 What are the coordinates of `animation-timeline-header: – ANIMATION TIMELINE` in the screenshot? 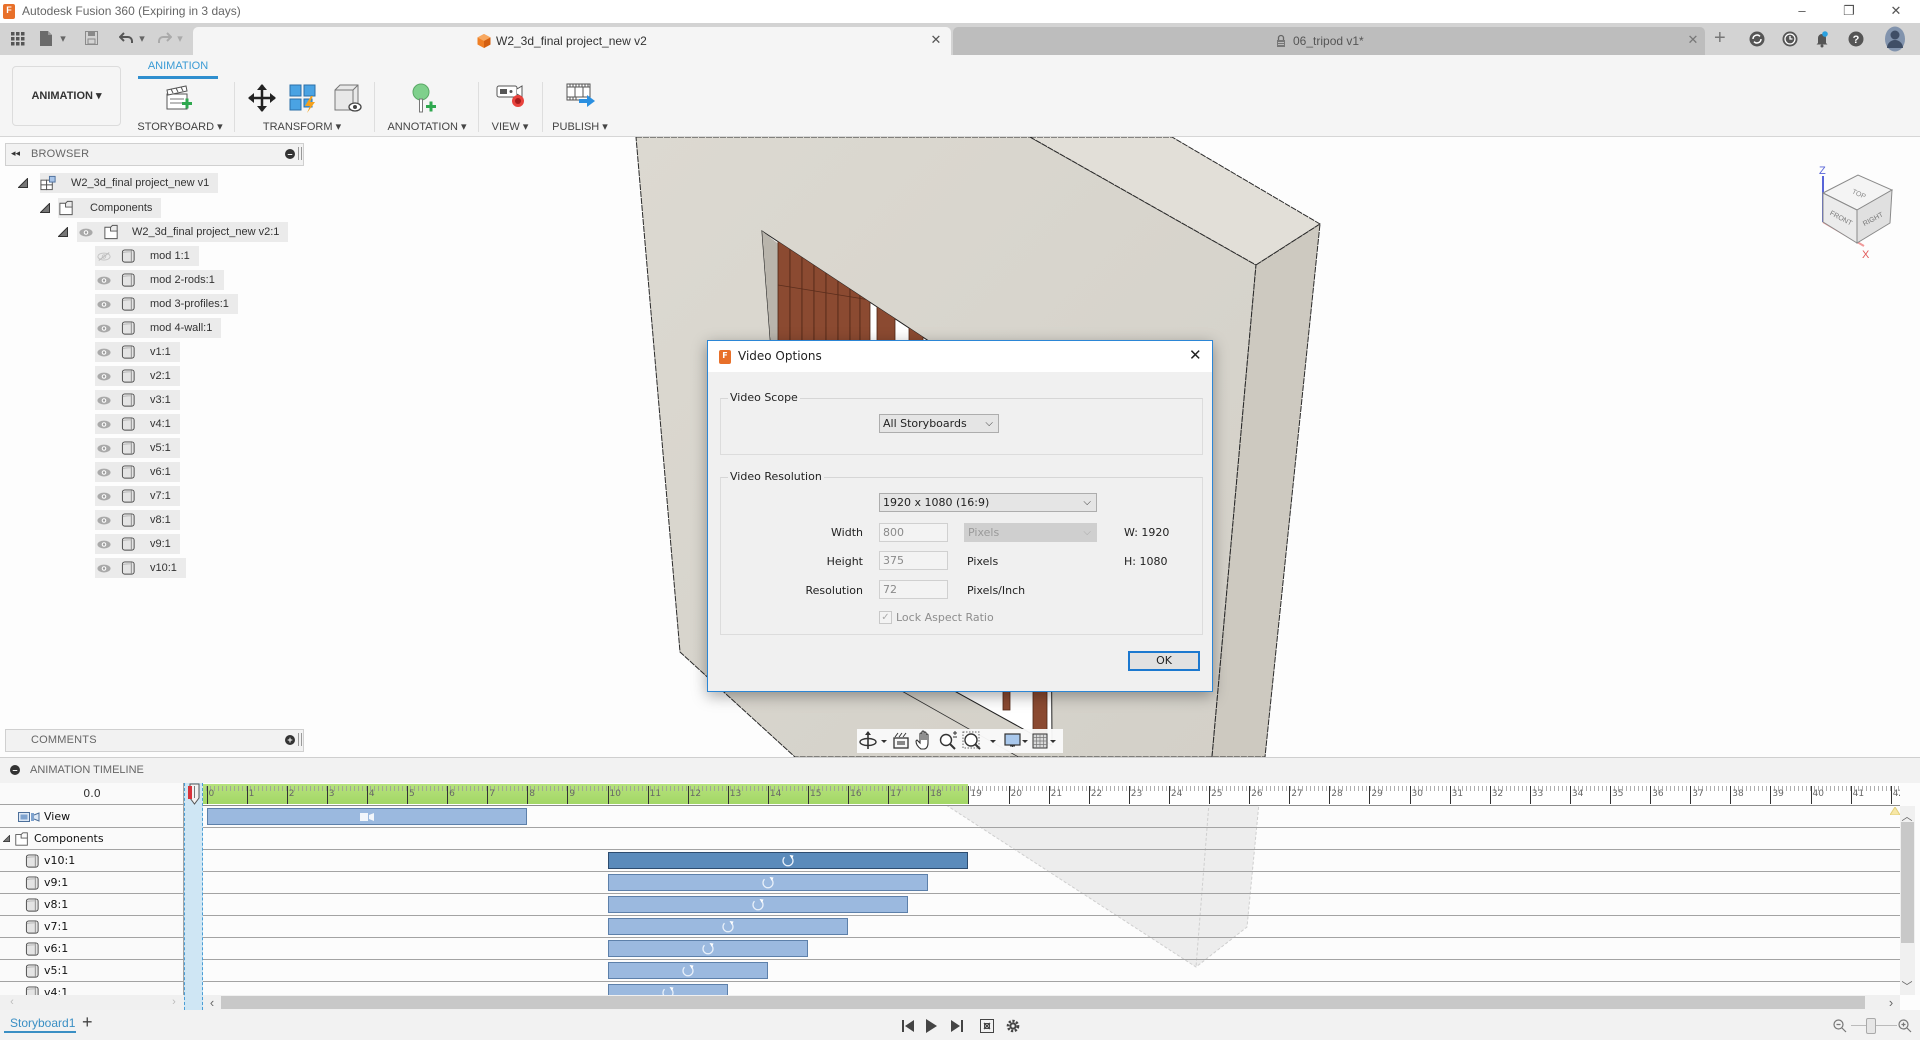 It's located at (960, 770).